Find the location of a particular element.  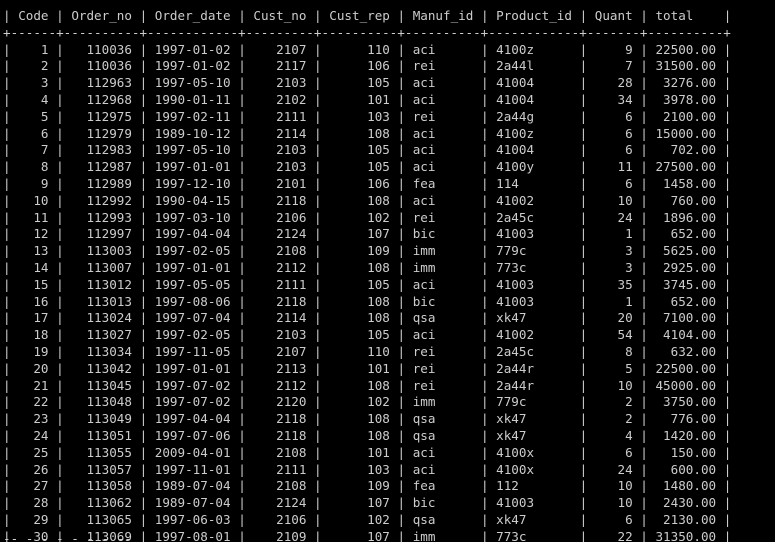

cell-quant: 9 is located at coordinates (613, 49).